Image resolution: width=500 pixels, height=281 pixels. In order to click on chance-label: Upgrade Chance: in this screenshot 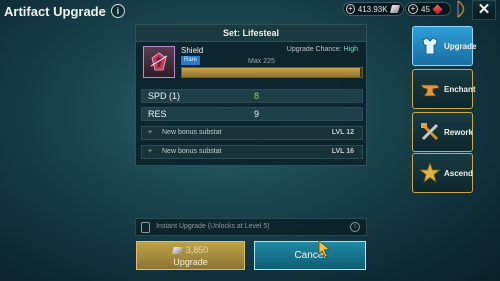, I will do `click(314, 49)`.